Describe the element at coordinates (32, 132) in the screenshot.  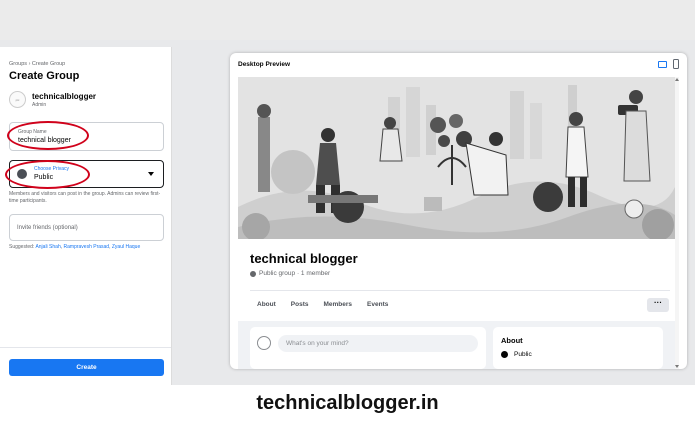
I see `group-name-label: Group Name` at that location.